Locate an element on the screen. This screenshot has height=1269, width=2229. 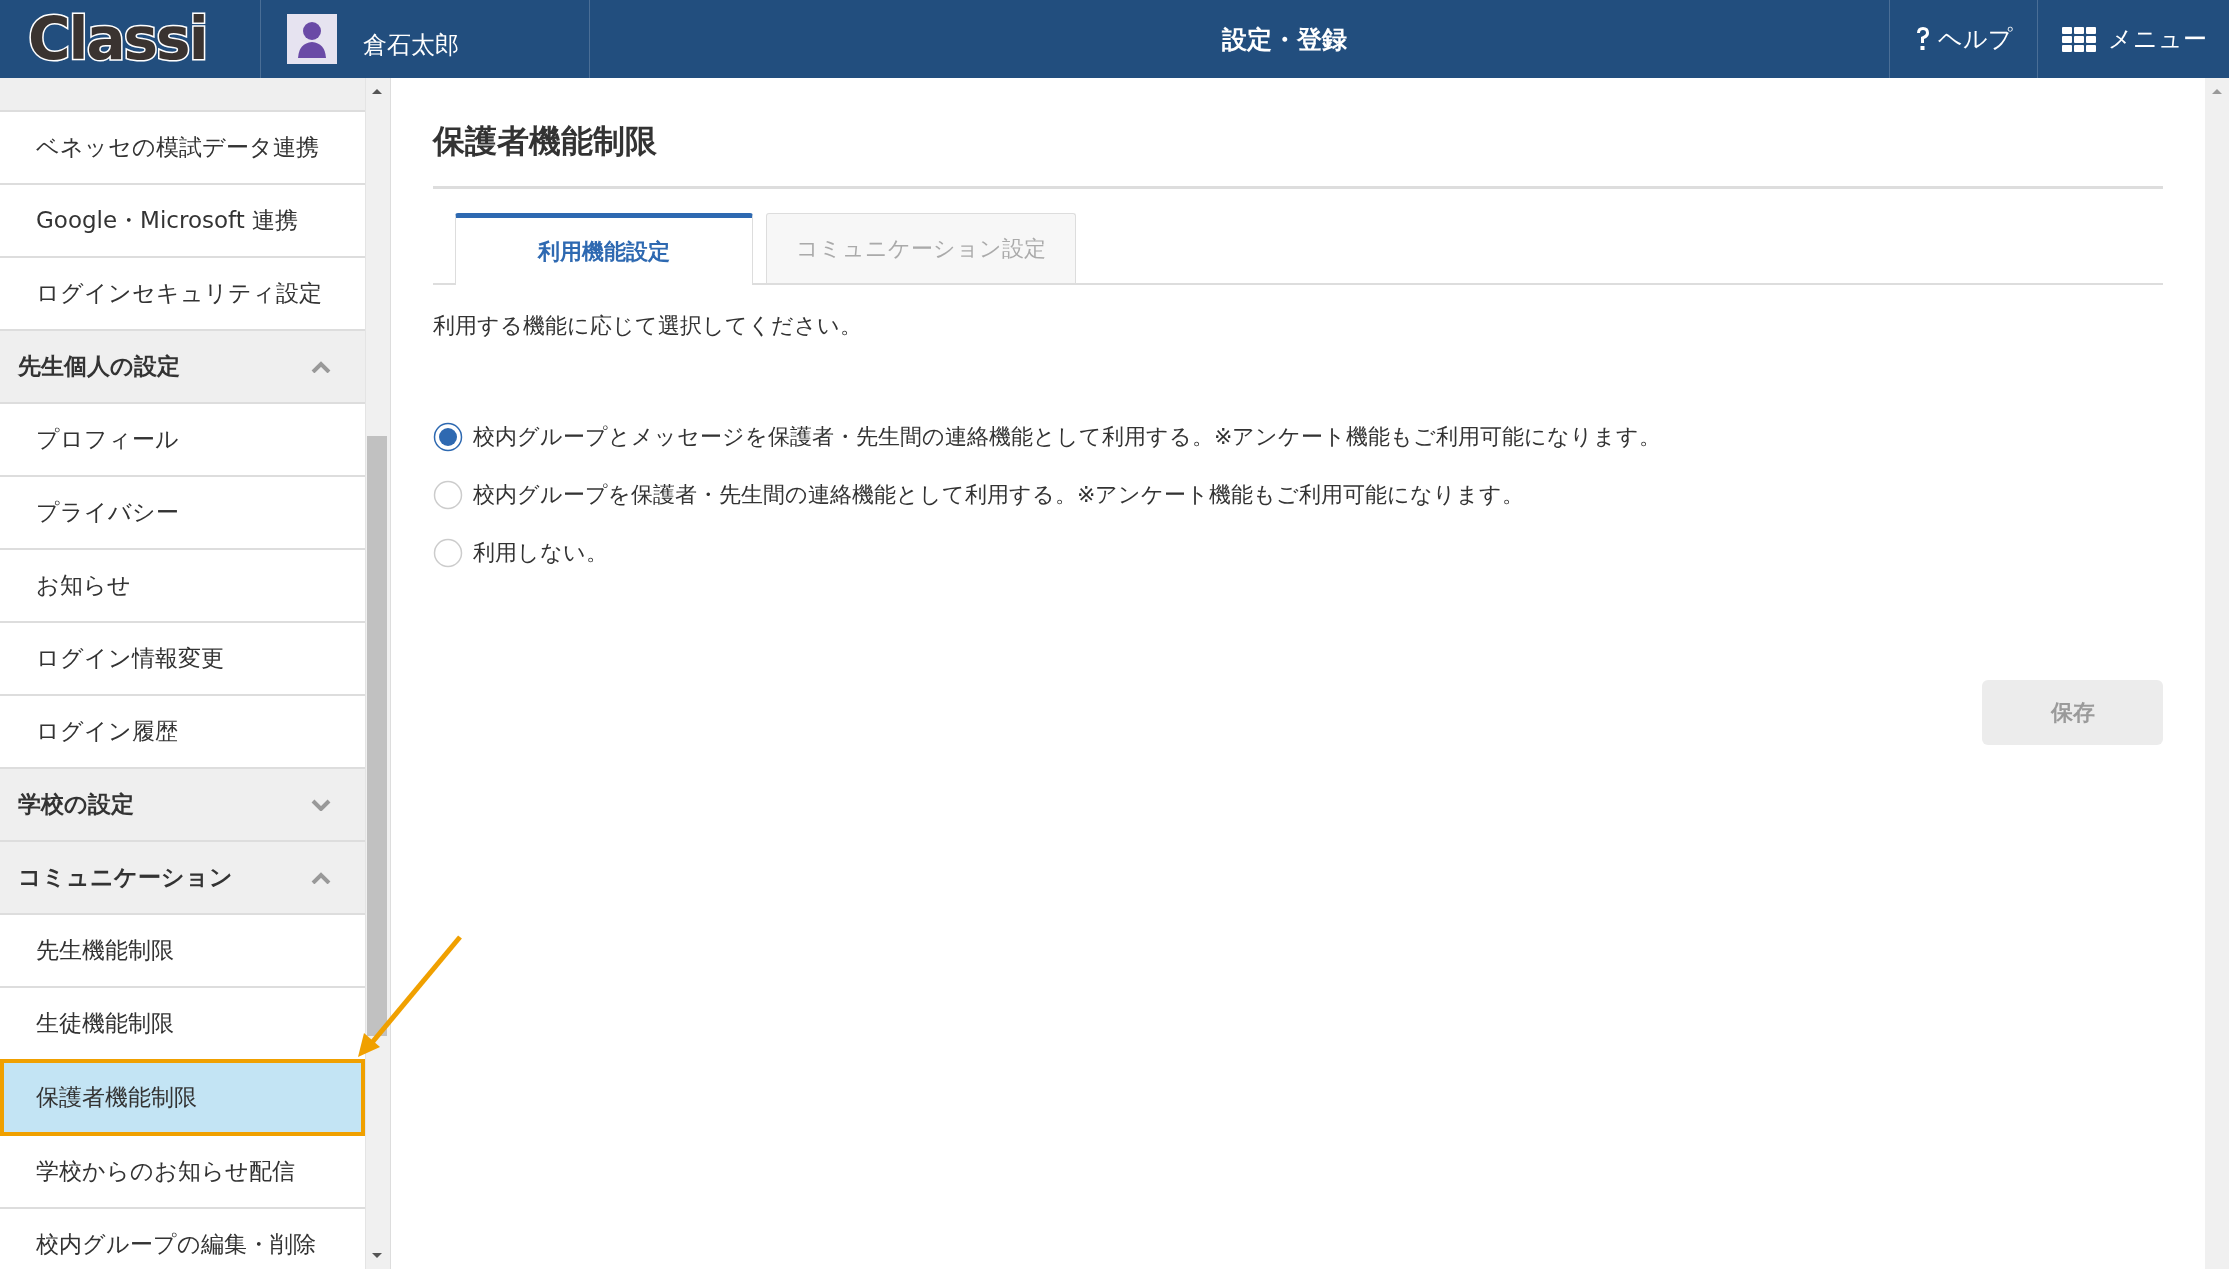
scroll-up-icon is located at coordinates (377, 91).